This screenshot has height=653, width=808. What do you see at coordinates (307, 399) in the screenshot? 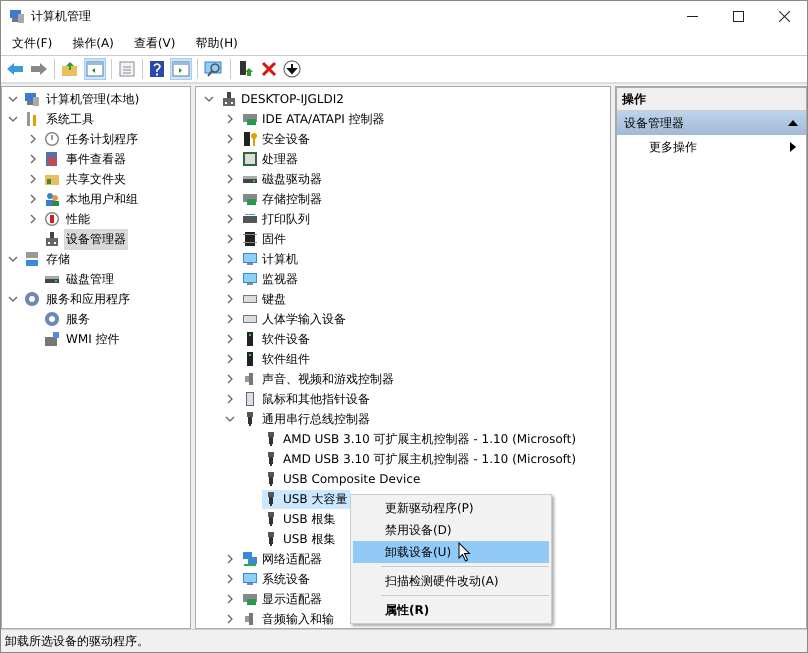
I see `device-item: 鼠标和其他指针设备` at bounding box center [307, 399].